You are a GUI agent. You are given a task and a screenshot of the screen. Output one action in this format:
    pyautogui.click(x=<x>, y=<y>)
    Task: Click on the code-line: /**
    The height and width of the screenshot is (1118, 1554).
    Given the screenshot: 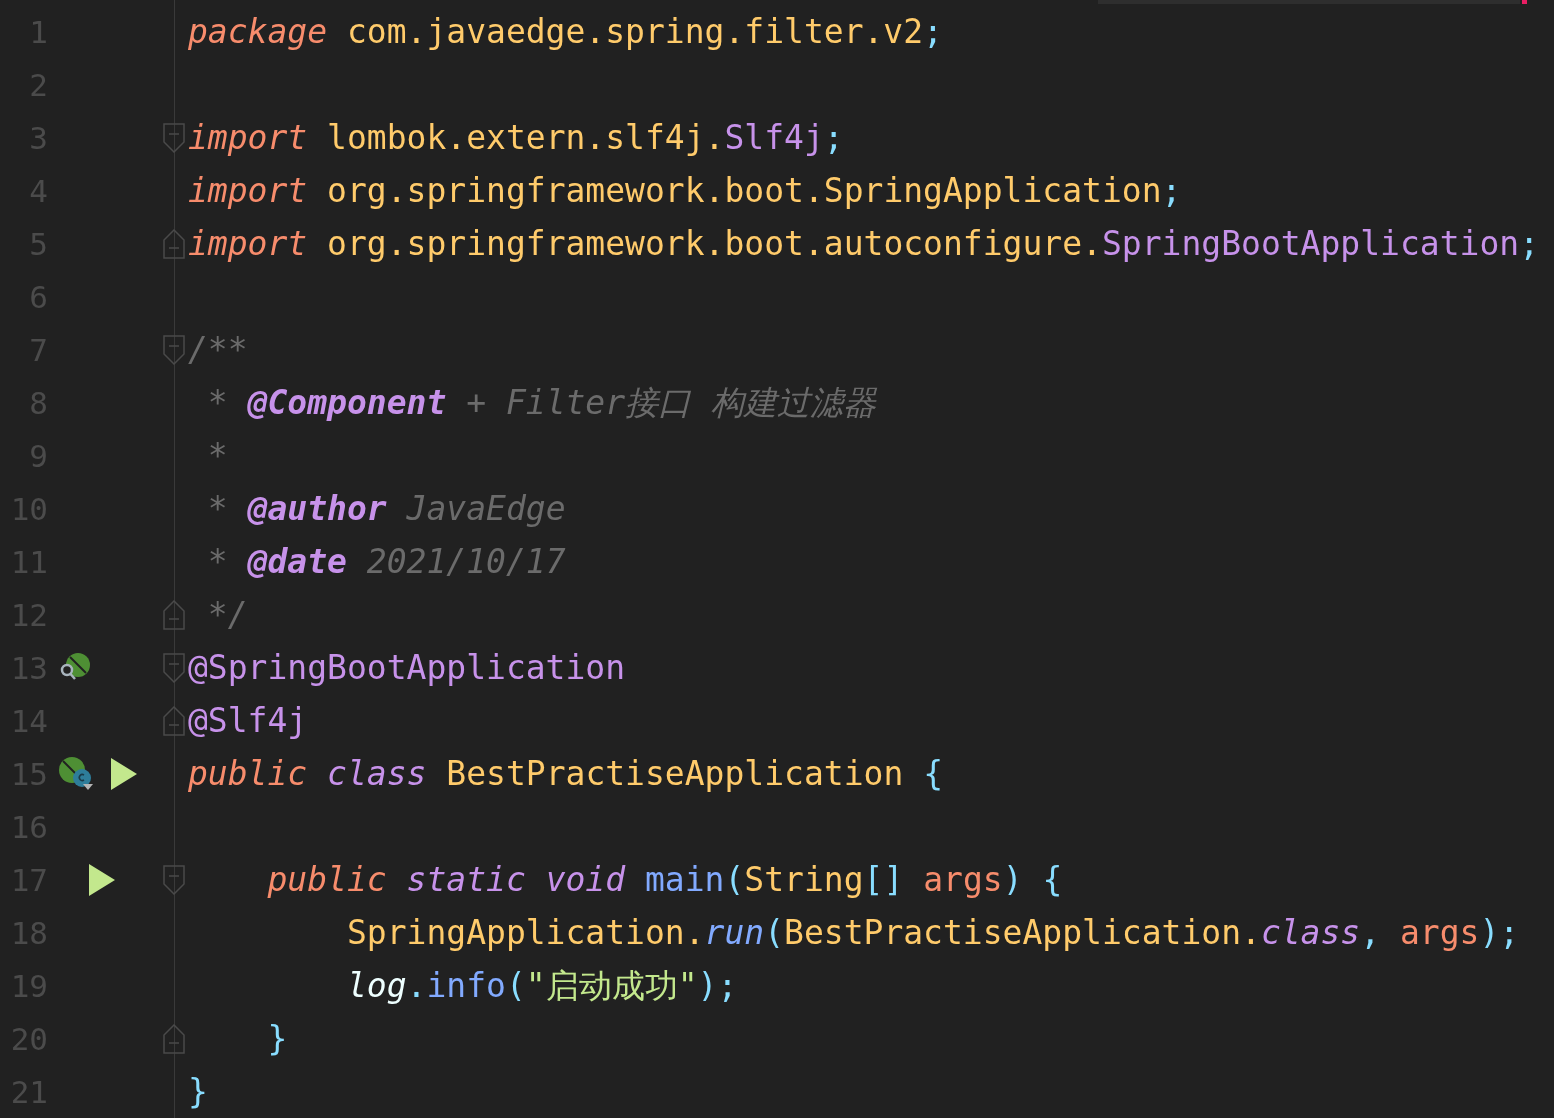 What is the action you would take?
    pyautogui.click(x=218, y=350)
    